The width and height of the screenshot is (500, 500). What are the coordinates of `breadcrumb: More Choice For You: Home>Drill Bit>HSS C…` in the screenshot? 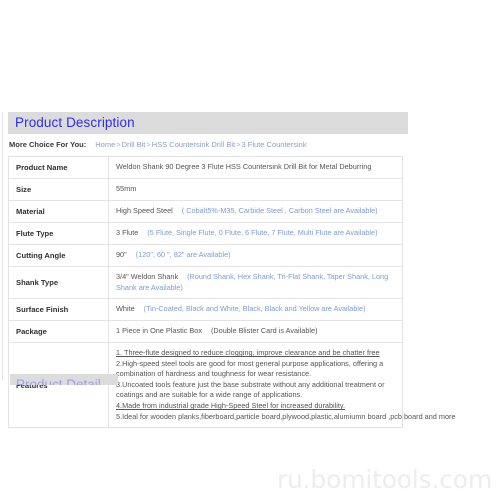 It's located at (208, 144).